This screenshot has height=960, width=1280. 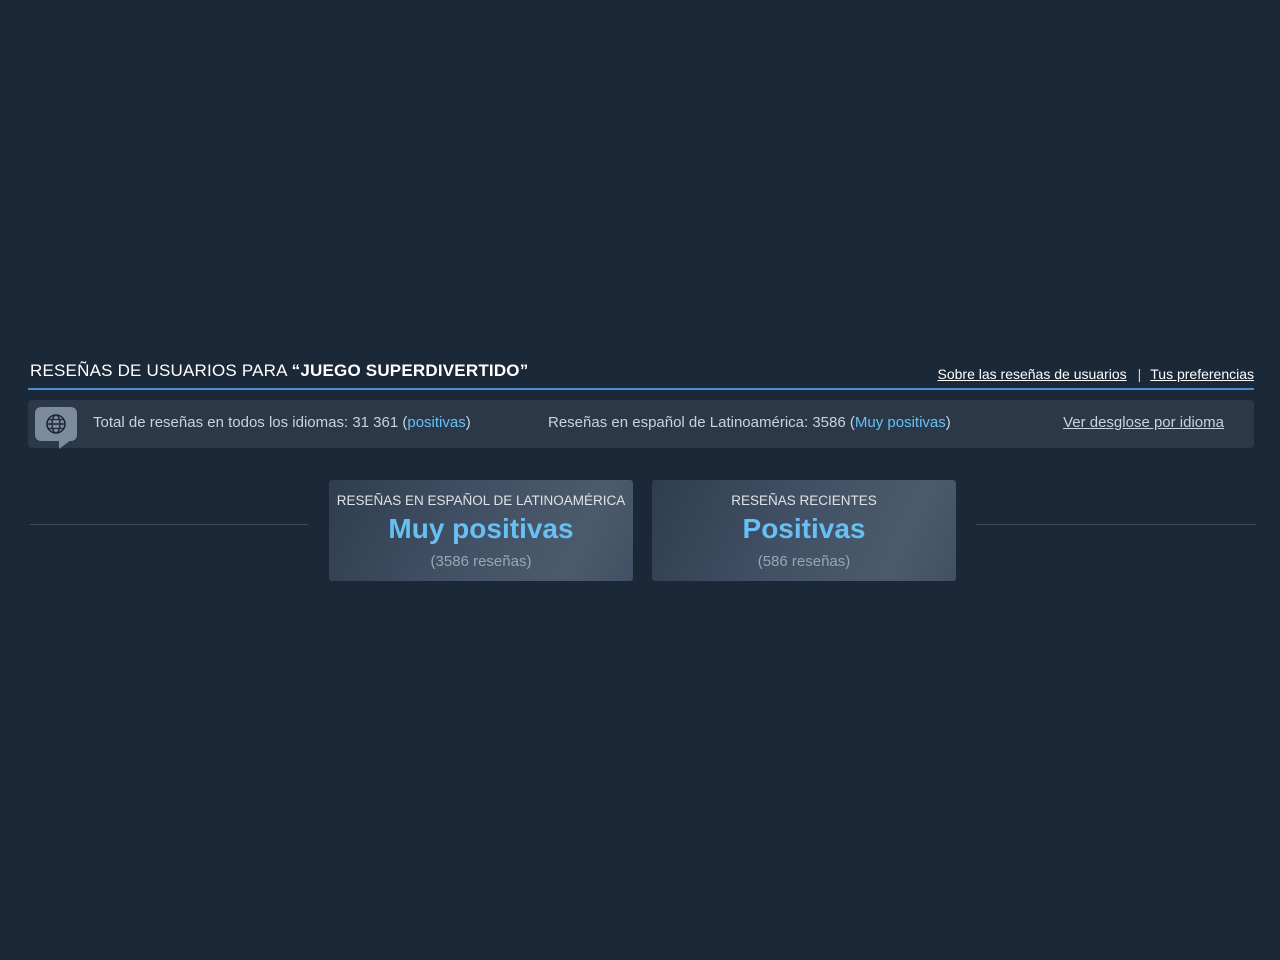 What do you see at coordinates (410, 370) in the screenshot?
I see `game-name: “JUEGO SUPERDIVERTIDO”` at bounding box center [410, 370].